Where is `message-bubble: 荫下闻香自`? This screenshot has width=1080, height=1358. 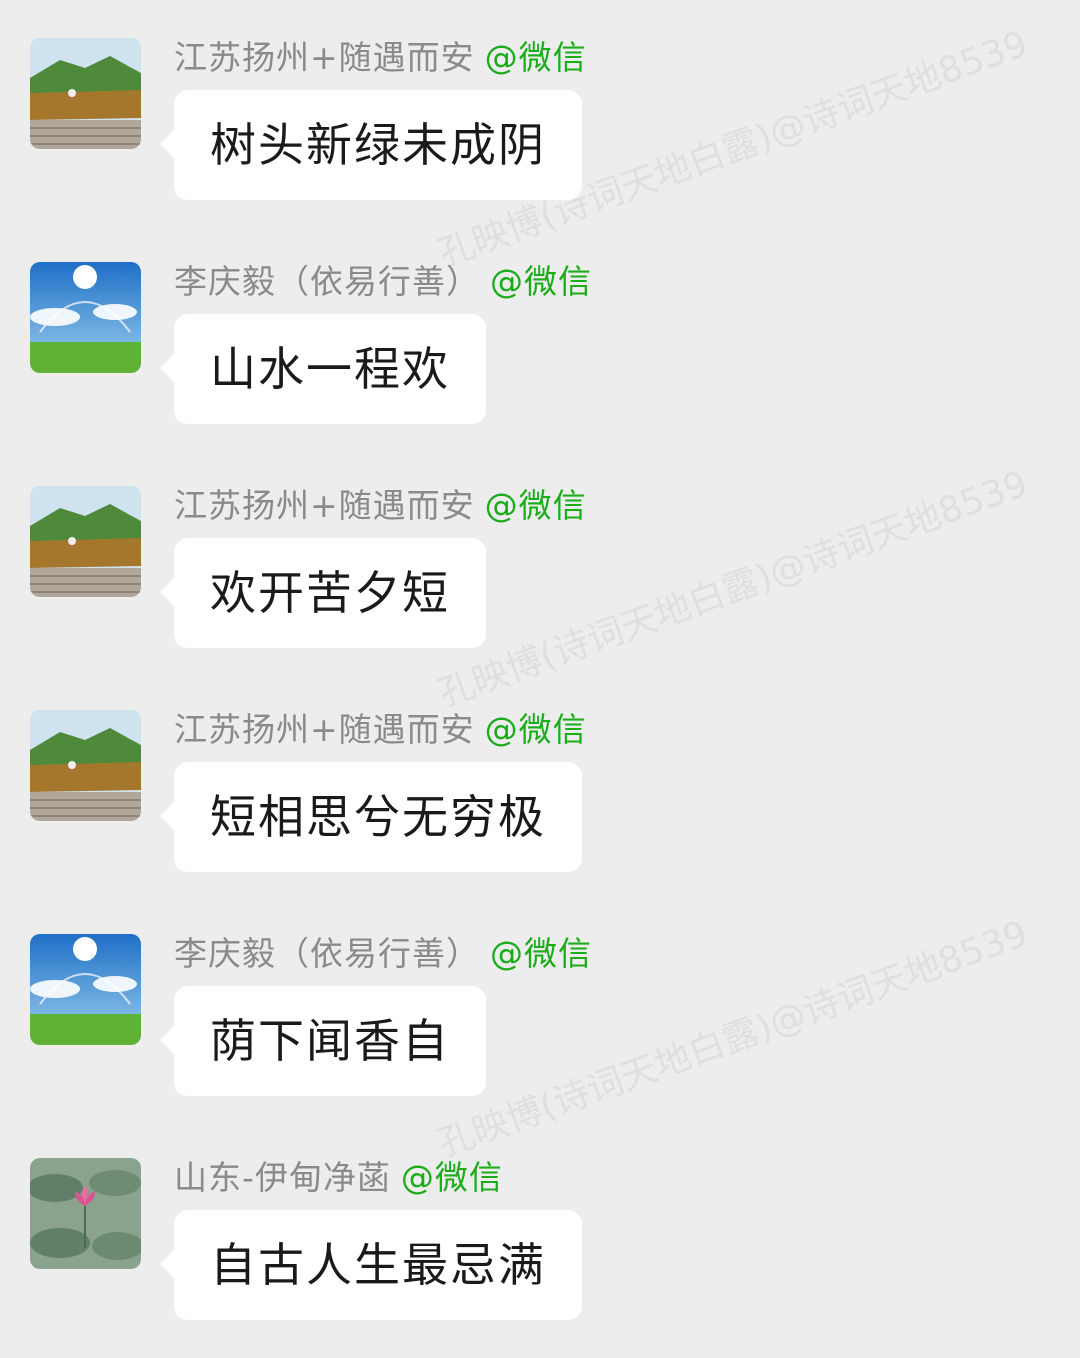
message-bubble: 荫下闻香自 is located at coordinates (323, 1041).